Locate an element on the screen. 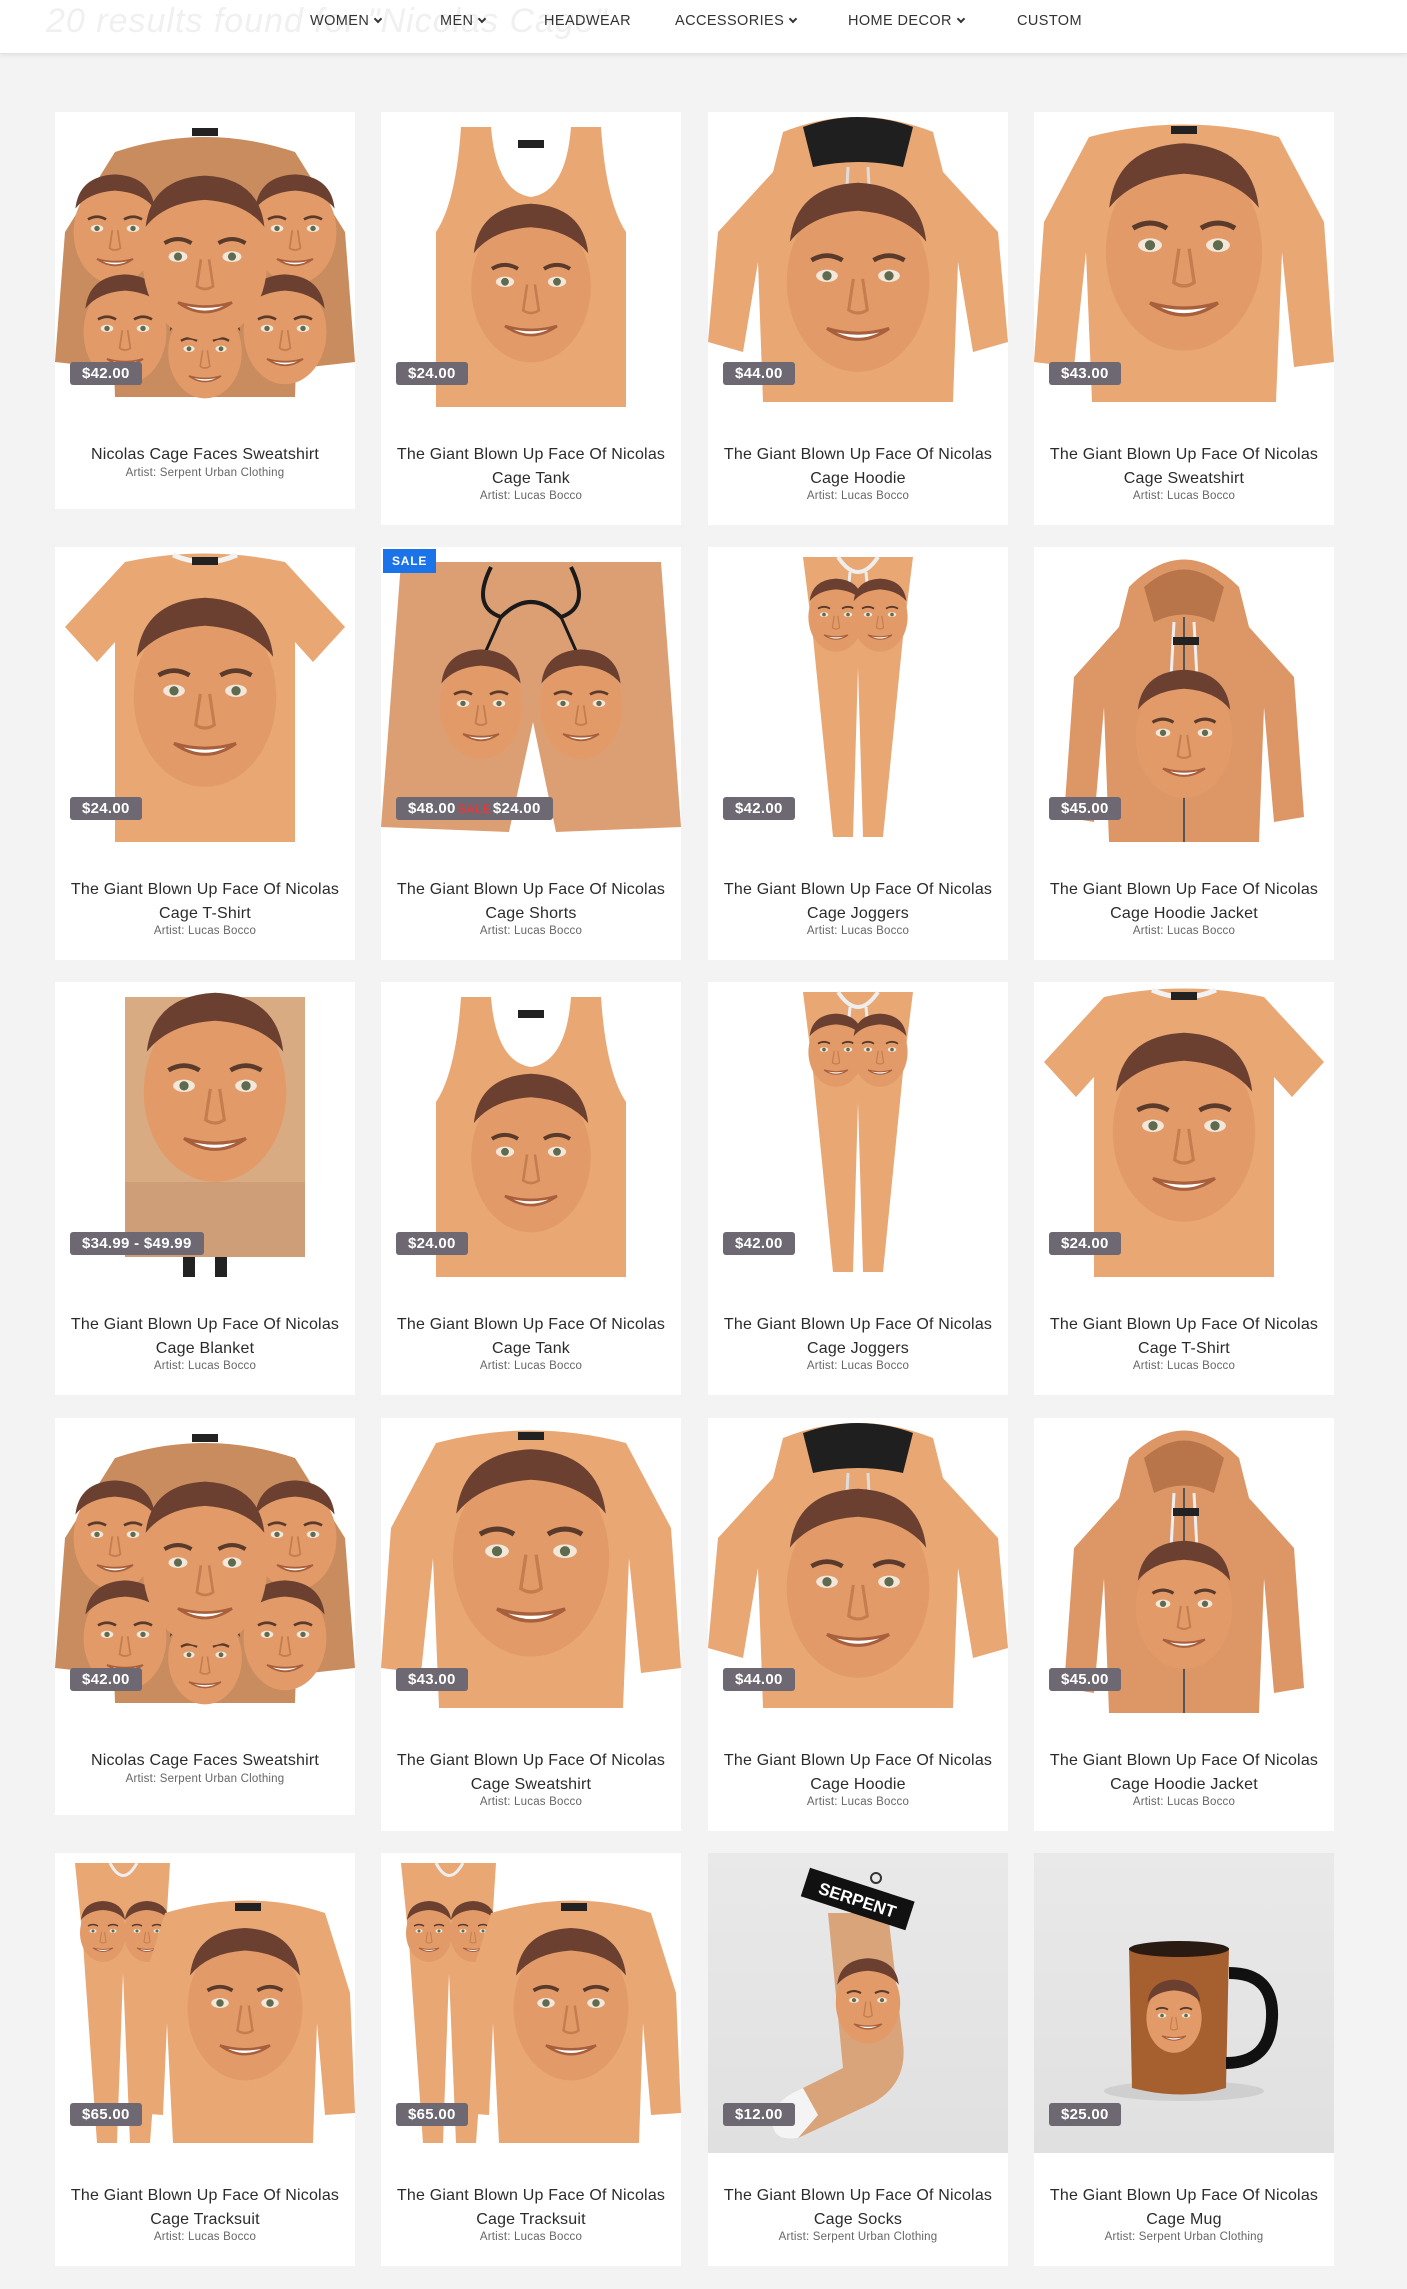 This screenshot has width=1407, height=2289. product-image: $34.99 - $49.99 is located at coordinates (205, 1132).